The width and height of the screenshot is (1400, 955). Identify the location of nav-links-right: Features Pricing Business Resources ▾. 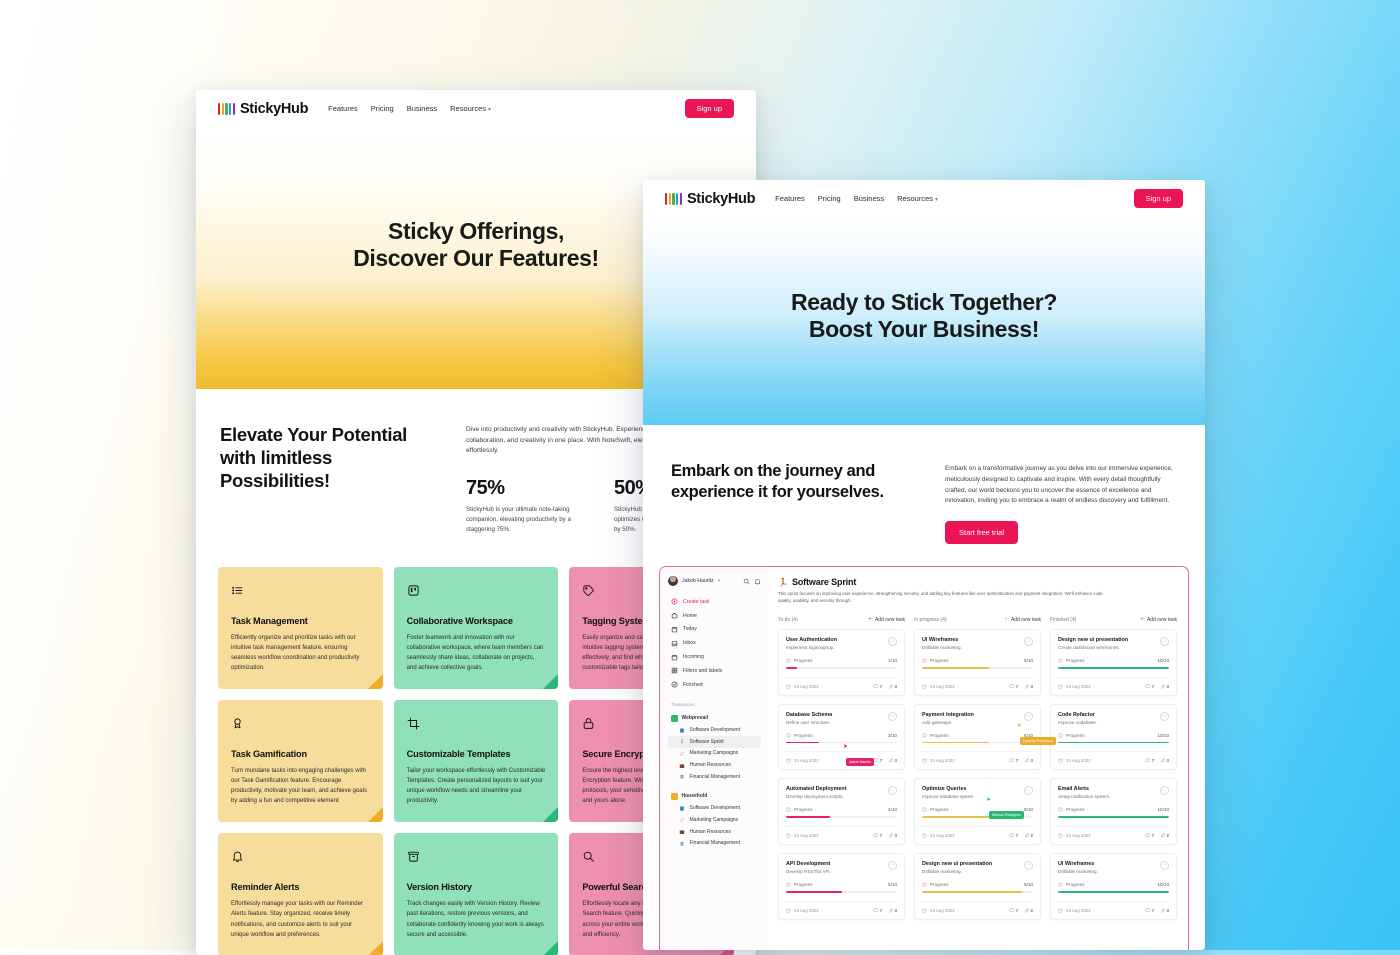
(856, 198).